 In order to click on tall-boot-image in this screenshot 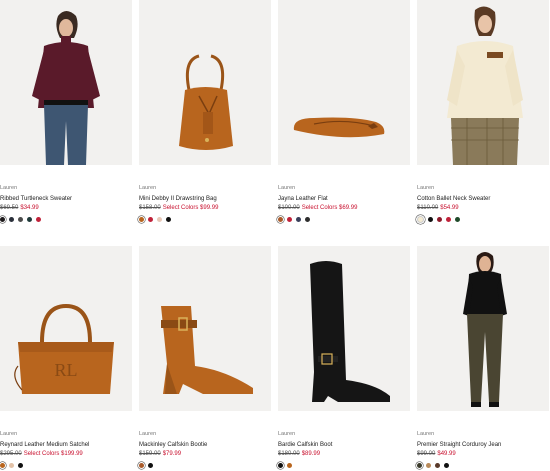, I will do `click(344, 328)`.